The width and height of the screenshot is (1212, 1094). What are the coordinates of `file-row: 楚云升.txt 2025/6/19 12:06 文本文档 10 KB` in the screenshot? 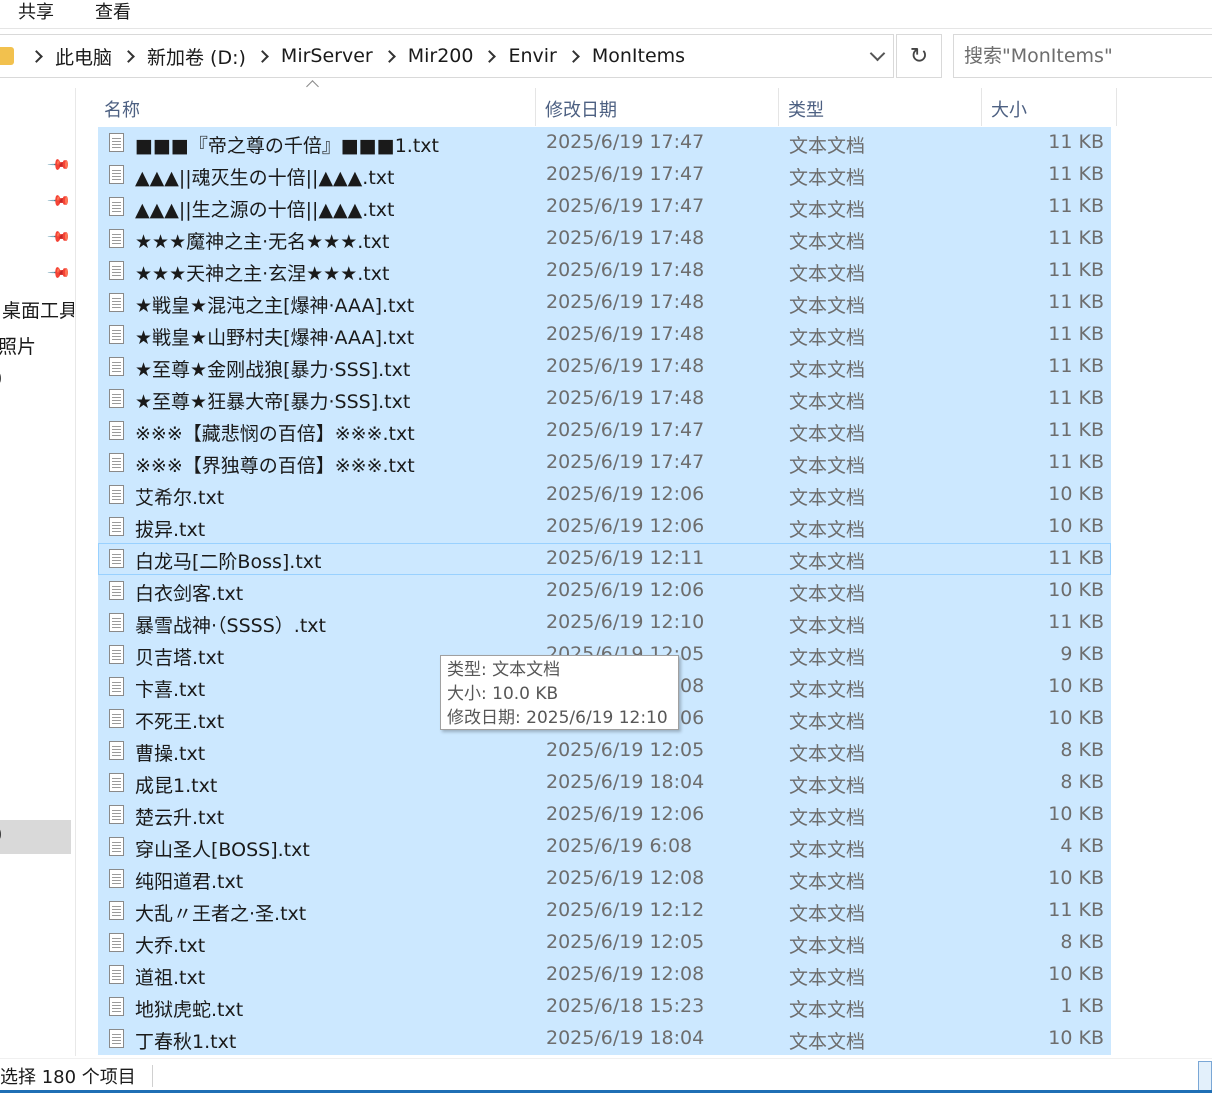 It's located at (604, 815).